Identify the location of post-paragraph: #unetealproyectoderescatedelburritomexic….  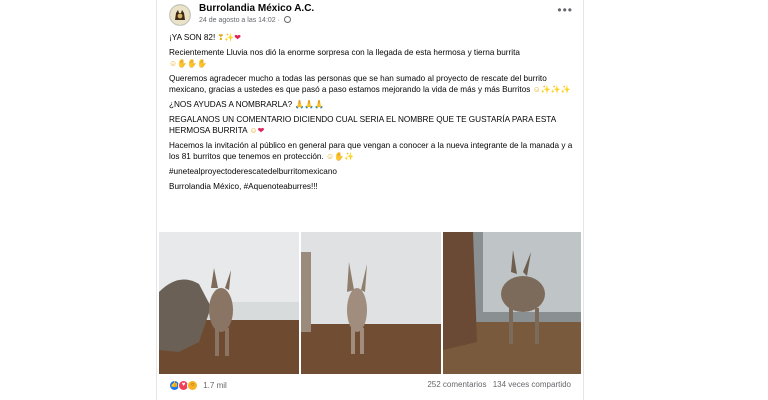
(373, 171).